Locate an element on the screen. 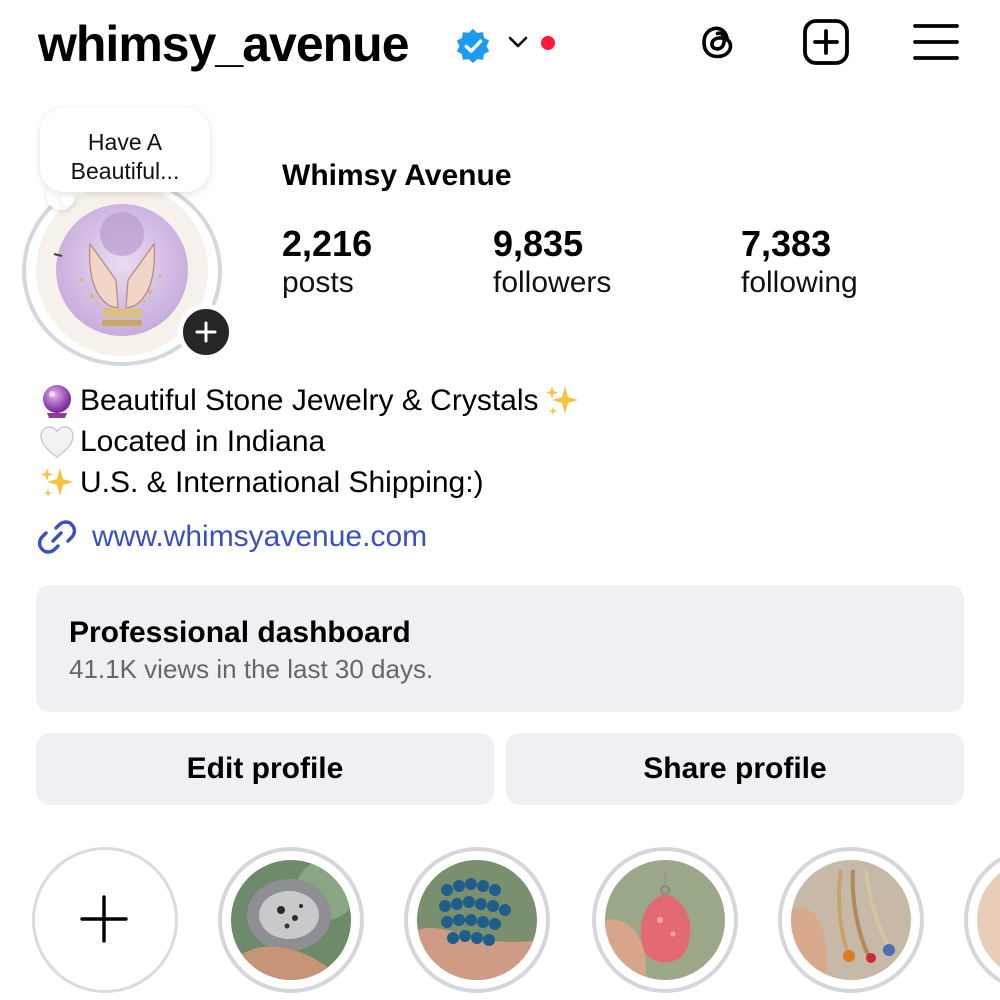 Image resolution: width=1000 pixels, height=1000 pixels. dashboard-subtitle: 41.1K views in the last 30 days. is located at coordinates (251, 669).